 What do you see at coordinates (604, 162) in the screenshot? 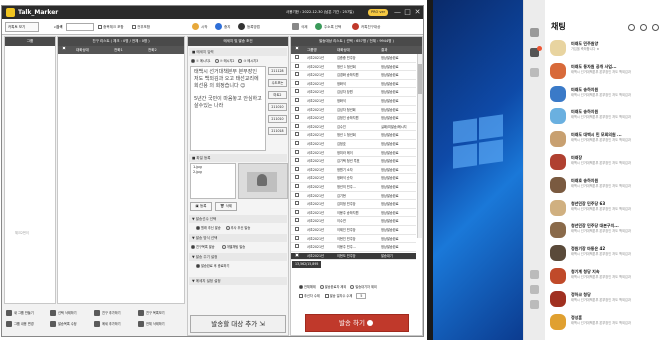
I see `chat-list-item: 미래장 태백시 선거대책본부 본부장인 저도 백외김과` at bounding box center [604, 162].